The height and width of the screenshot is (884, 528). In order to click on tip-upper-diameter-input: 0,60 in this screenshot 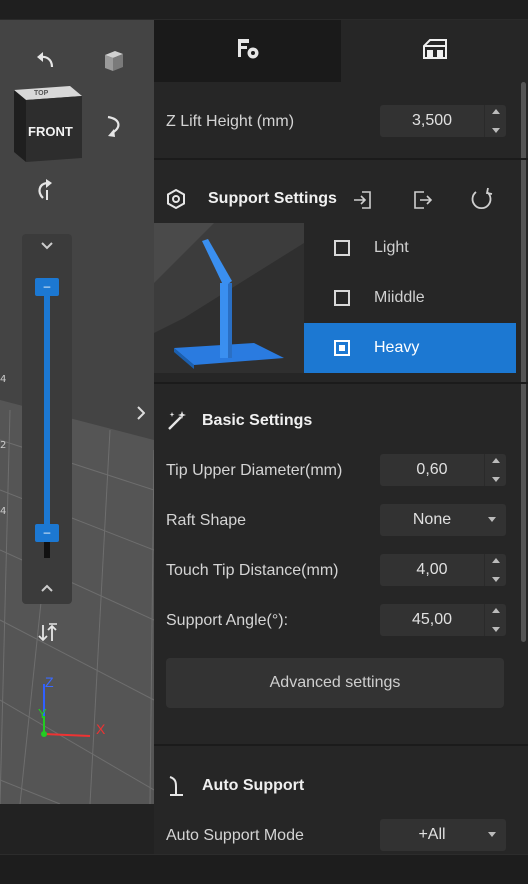, I will do `click(443, 470)`.